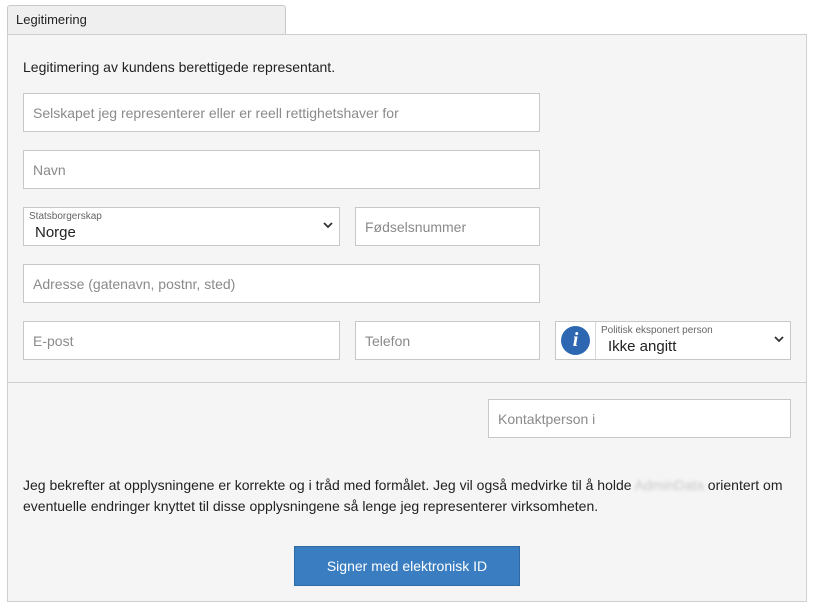 The image size is (816, 616). Describe the element at coordinates (407, 382) in the screenshot. I see `section-divider` at that location.